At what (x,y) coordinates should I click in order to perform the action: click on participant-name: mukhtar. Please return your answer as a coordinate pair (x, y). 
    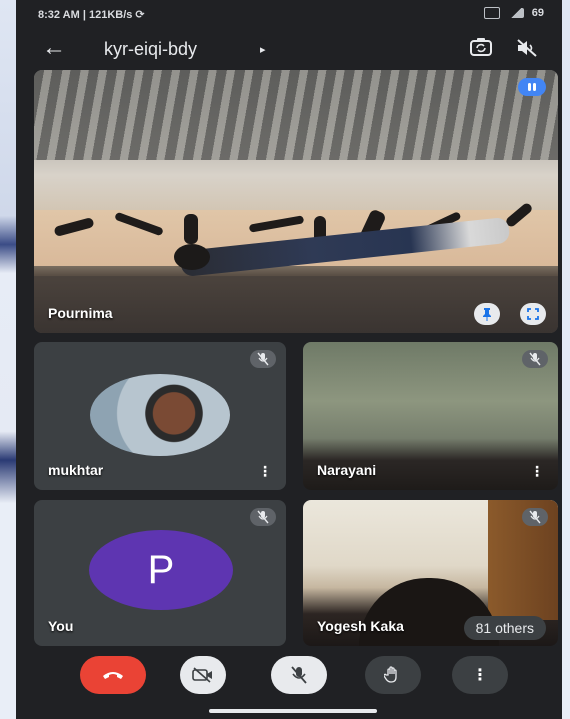
    Looking at the image, I should click on (76, 470).